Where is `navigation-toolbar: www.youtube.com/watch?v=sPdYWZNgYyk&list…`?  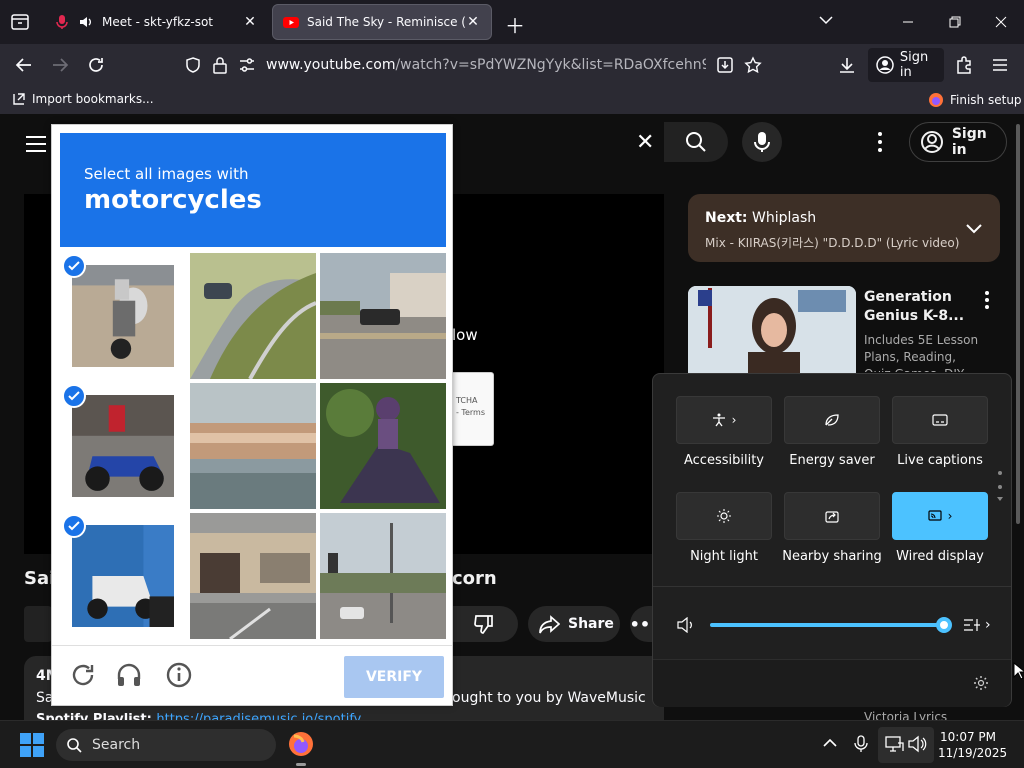
navigation-toolbar: www.youtube.com/watch?v=sPdYWZNgYyk&list… is located at coordinates (512, 65).